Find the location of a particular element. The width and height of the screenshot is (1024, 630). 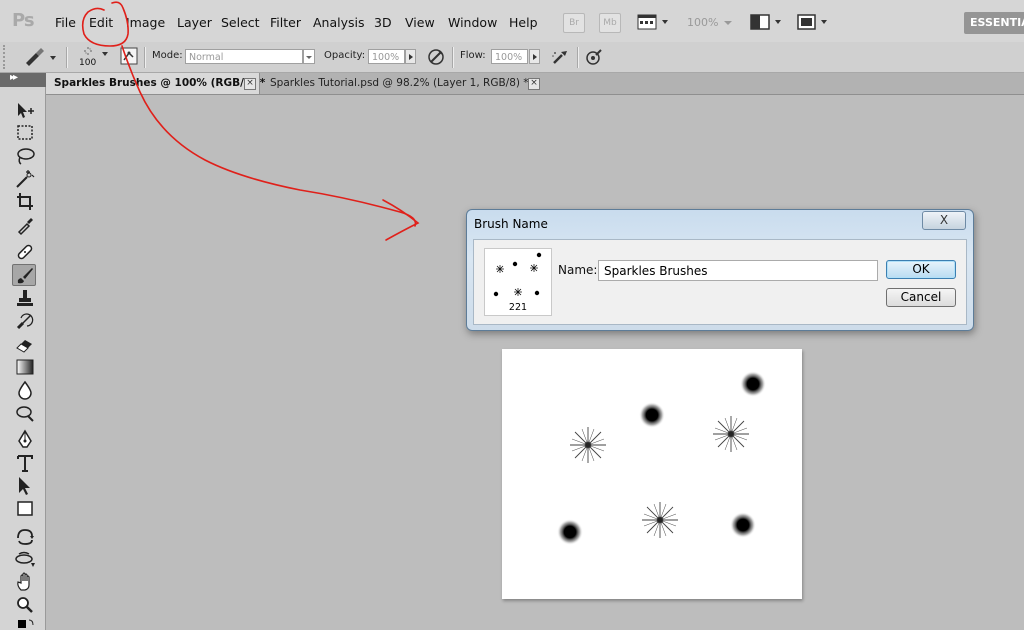

color-swatches-icon is located at coordinates (25, 623).